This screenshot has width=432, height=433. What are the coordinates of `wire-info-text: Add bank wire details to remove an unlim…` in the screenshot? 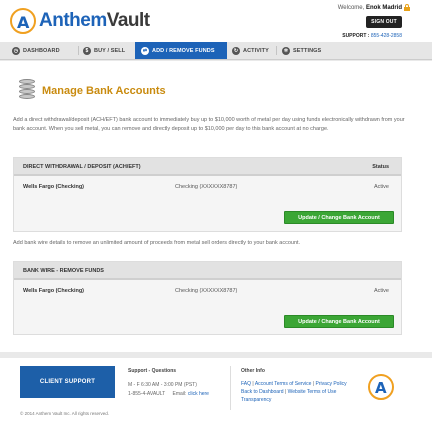 It's located at (157, 243).